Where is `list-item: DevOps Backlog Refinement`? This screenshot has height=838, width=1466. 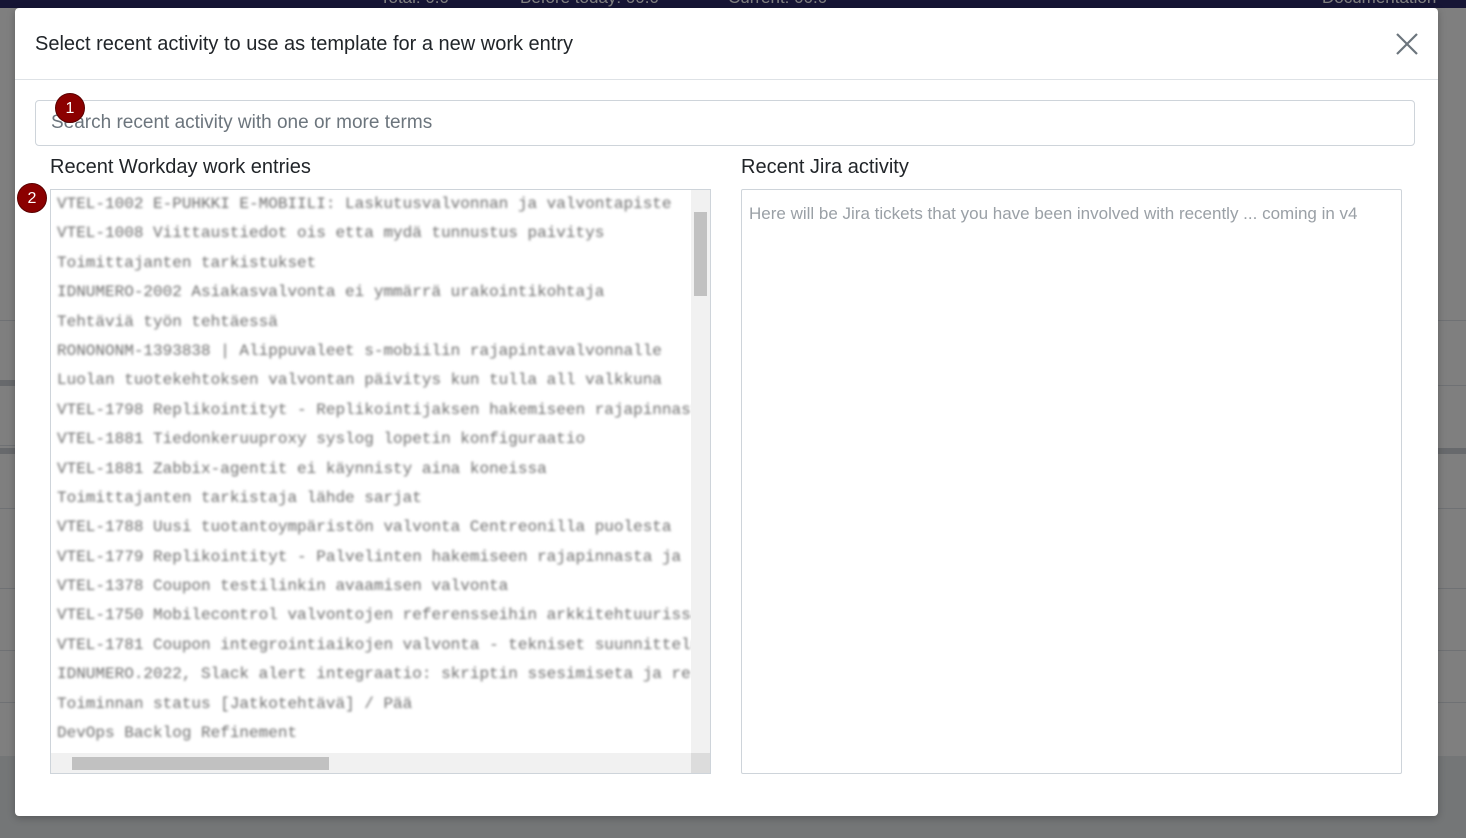
list-item: DevOps Backlog Refinement is located at coordinates (371, 733).